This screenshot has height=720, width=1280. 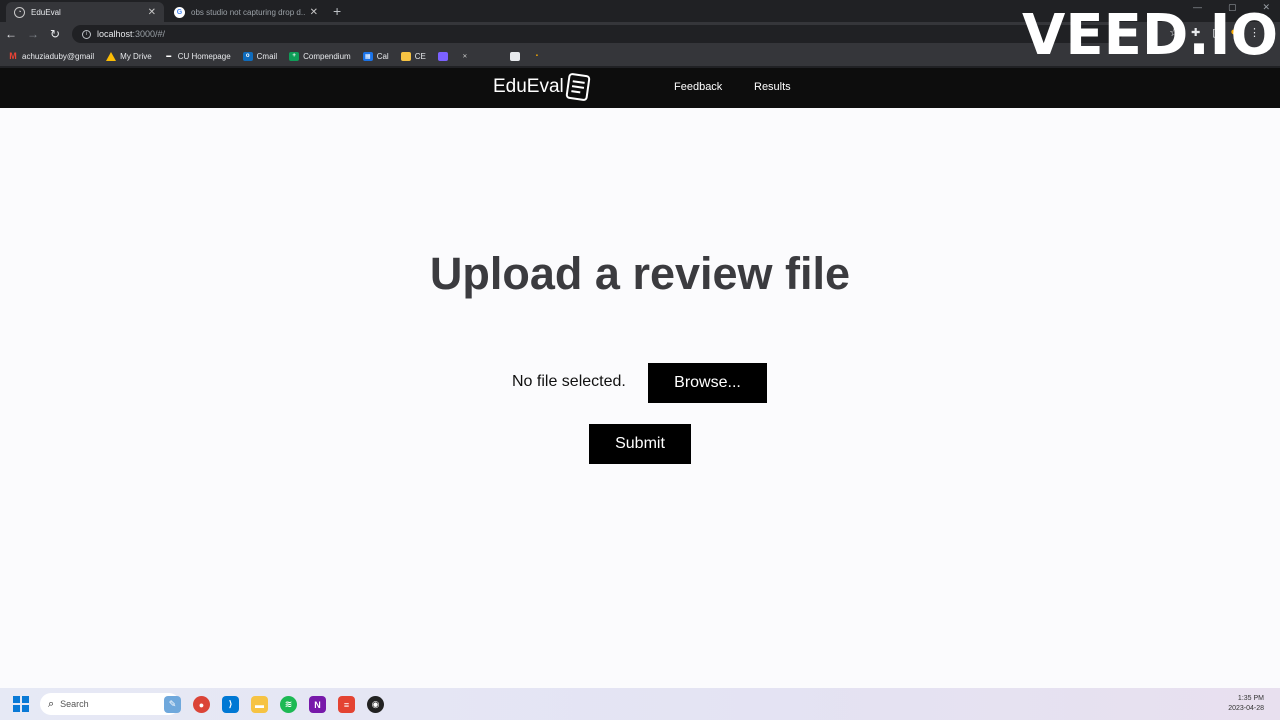 I want to click on bookmark-cu-homepage: ▬ CU Homepage, so click(x=197, y=56).